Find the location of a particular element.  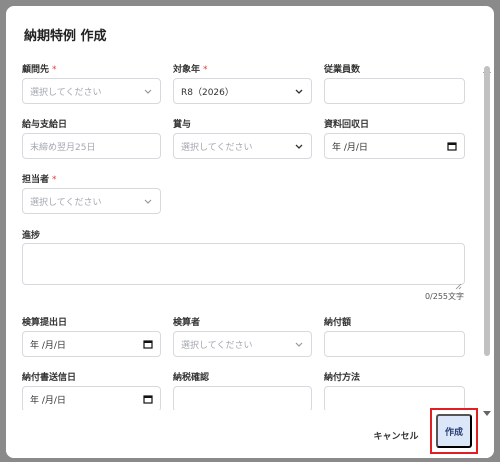

payday-input: 末締め翌月25日 is located at coordinates (91, 146).